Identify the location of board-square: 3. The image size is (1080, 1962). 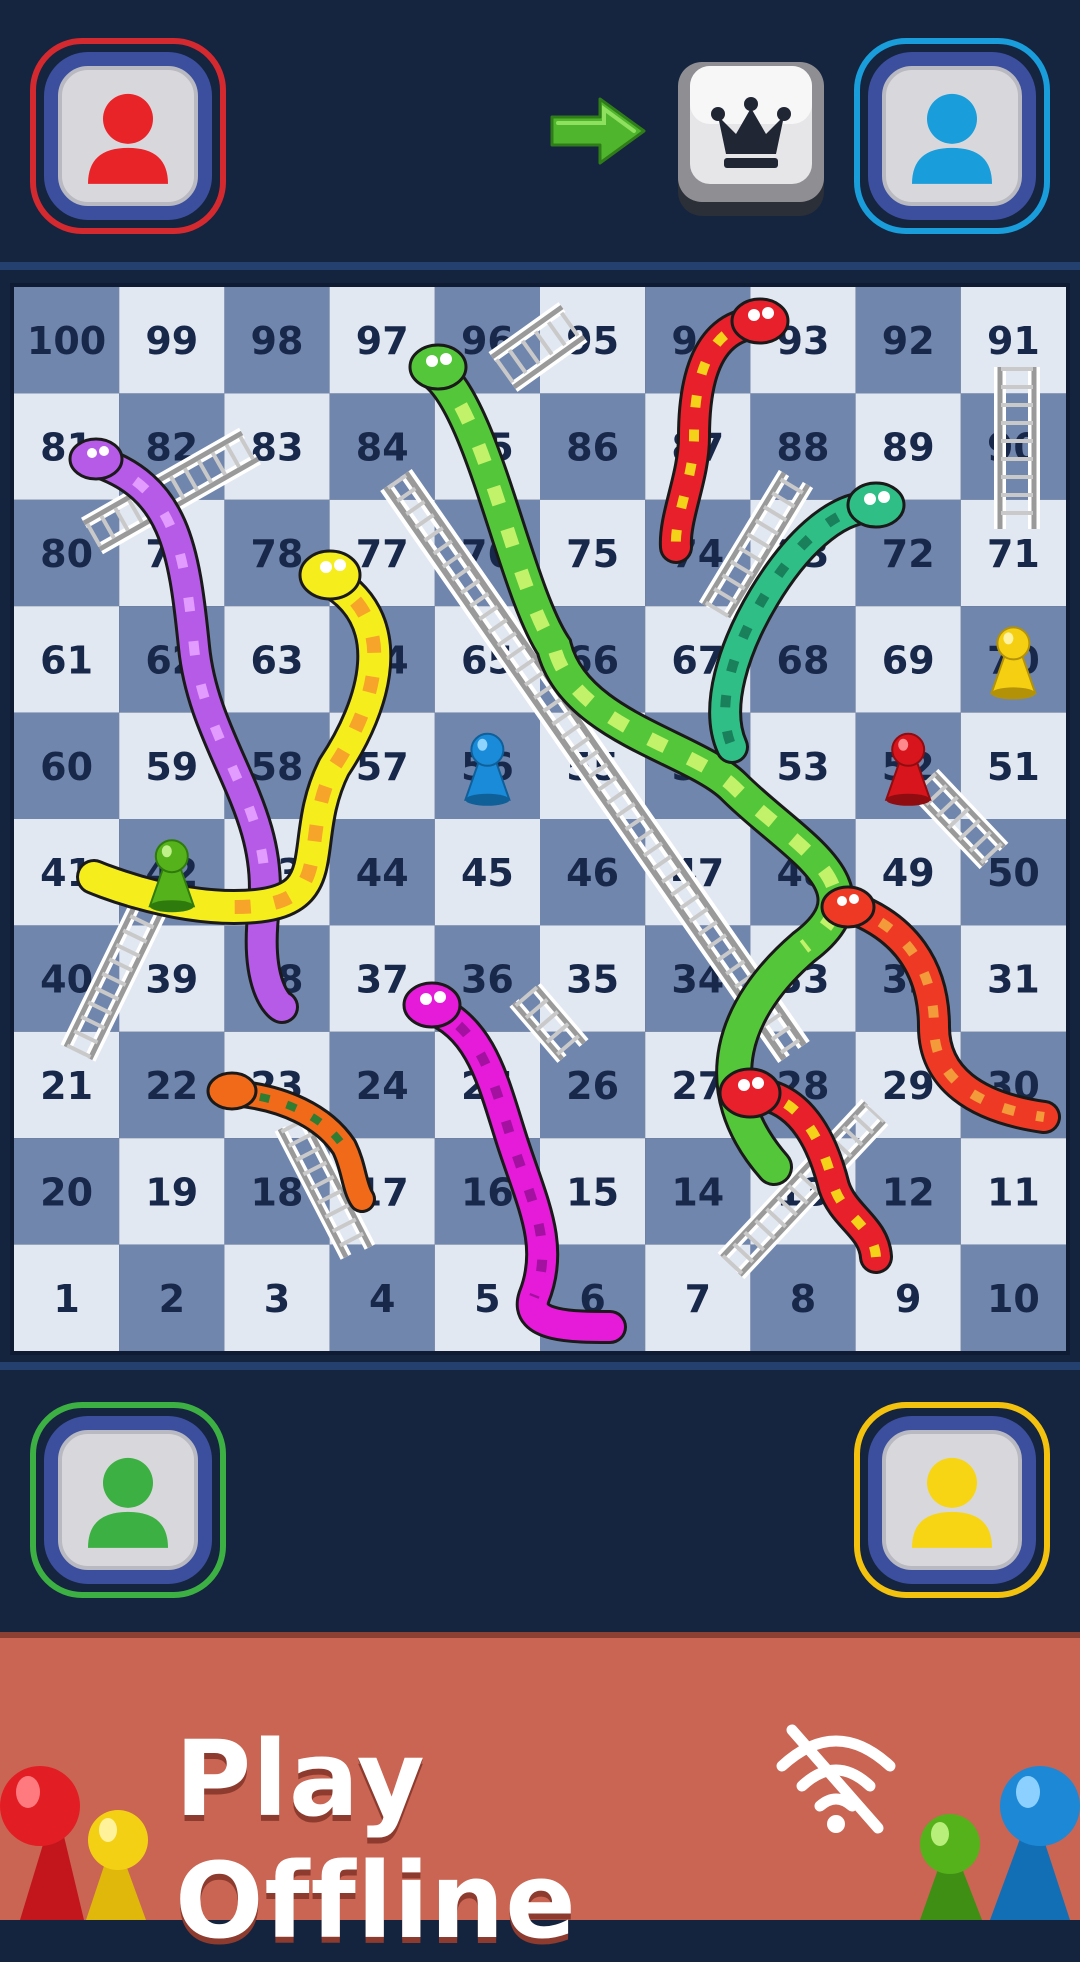
(277, 1297).